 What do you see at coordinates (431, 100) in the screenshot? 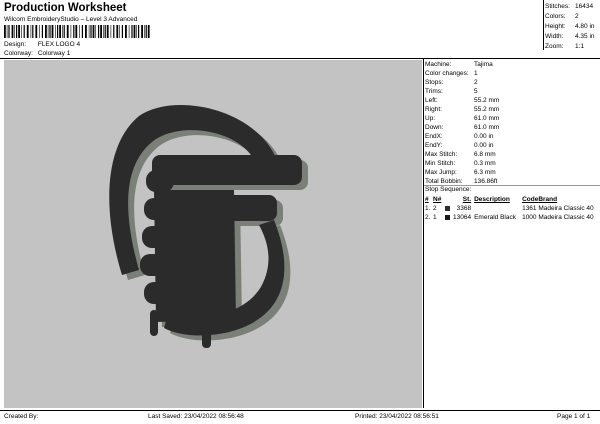
I see `info-label: Left:` at bounding box center [431, 100].